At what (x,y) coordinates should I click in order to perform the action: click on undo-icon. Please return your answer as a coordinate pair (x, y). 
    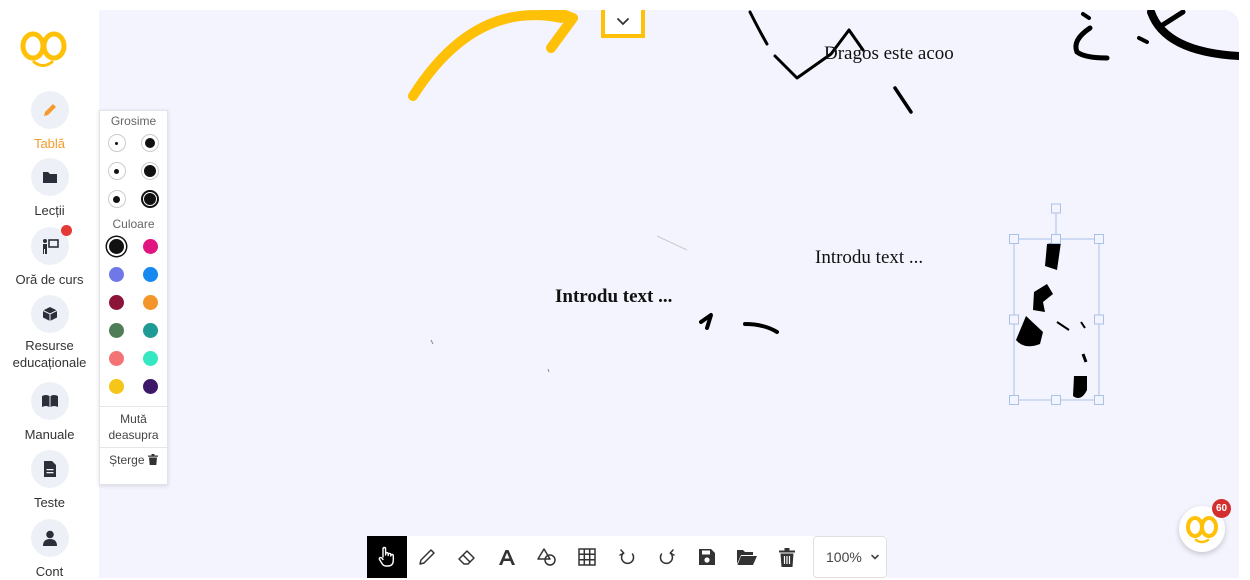
    Looking at the image, I should click on (627, 557).